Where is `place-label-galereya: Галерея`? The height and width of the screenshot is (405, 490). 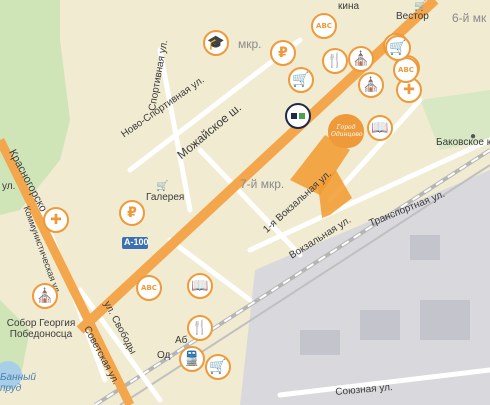 place-label-galereya: Галерея is located at coordinates (165, 197).